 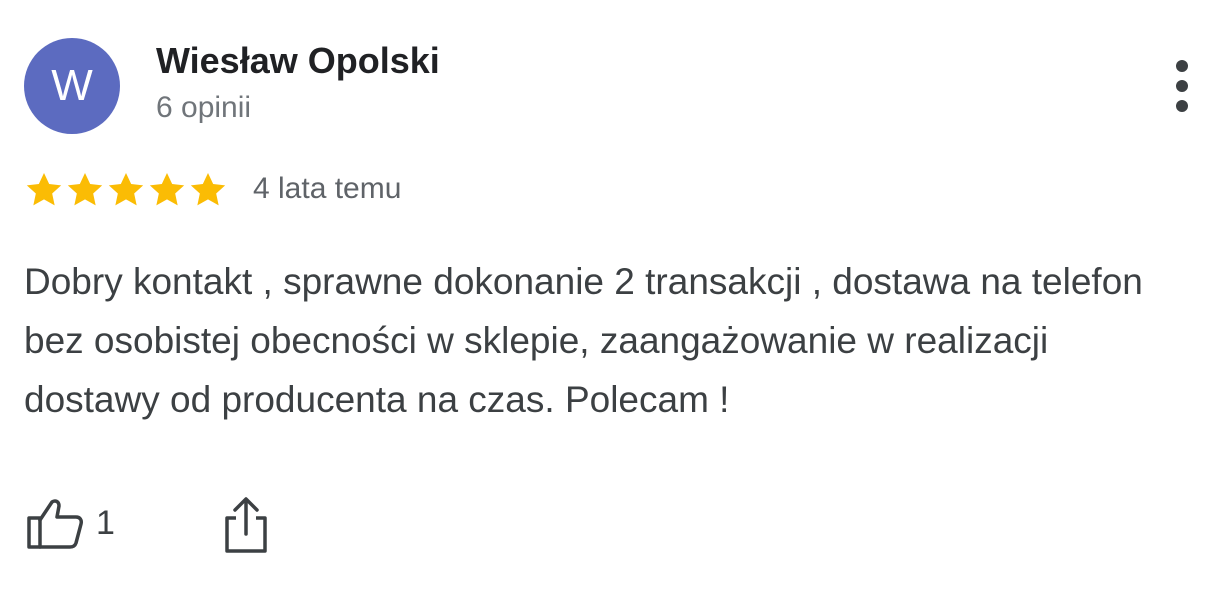 I want to click on like-button: 1, so click(x=76, y=524).